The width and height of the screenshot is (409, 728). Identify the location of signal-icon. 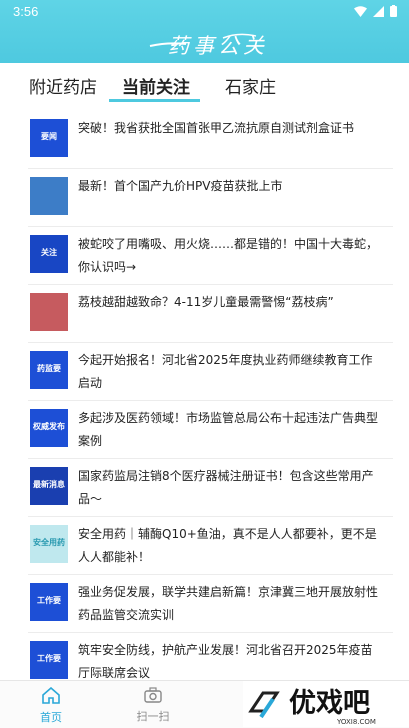
(378, 11).